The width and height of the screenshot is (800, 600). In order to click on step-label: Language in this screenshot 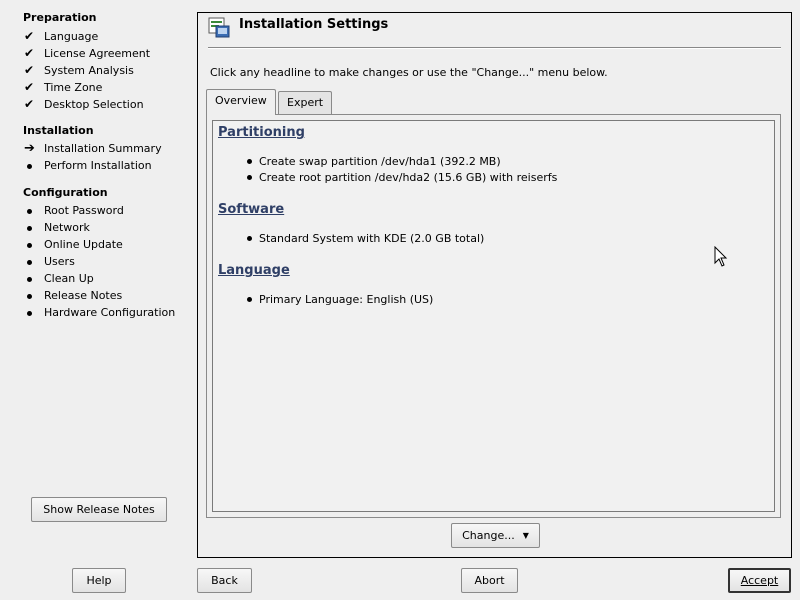, I will do `click(71, 36)`.